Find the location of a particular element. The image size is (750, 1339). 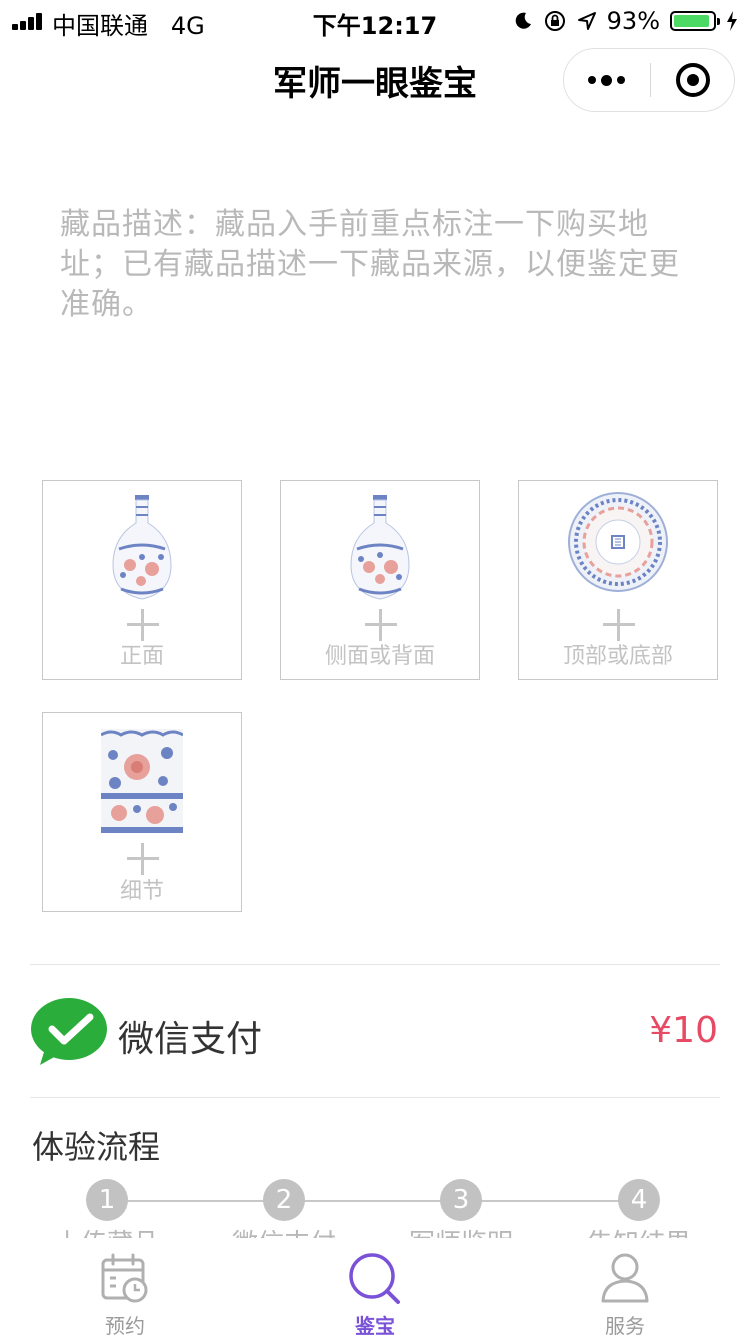

detail-image is located at coordinates (142, 781).